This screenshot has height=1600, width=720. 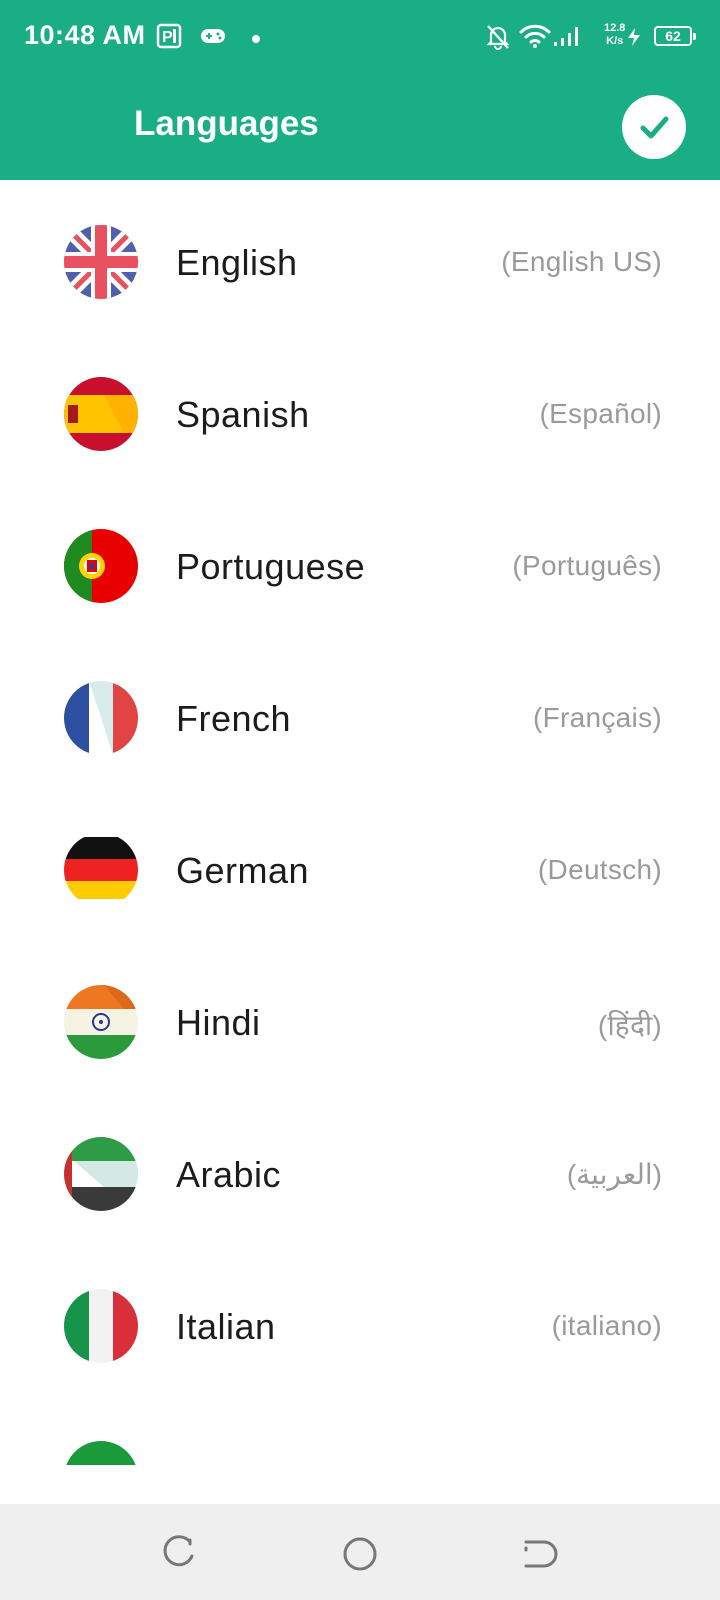 I want to click on language-name: English, so click(x=237, y=262).